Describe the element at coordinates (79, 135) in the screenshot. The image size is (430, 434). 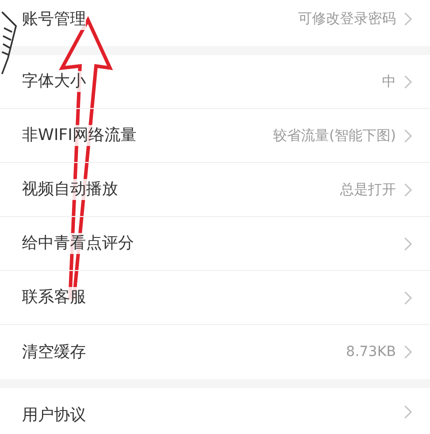
I see `setting-label: 非WIFI网络流量` at that location.